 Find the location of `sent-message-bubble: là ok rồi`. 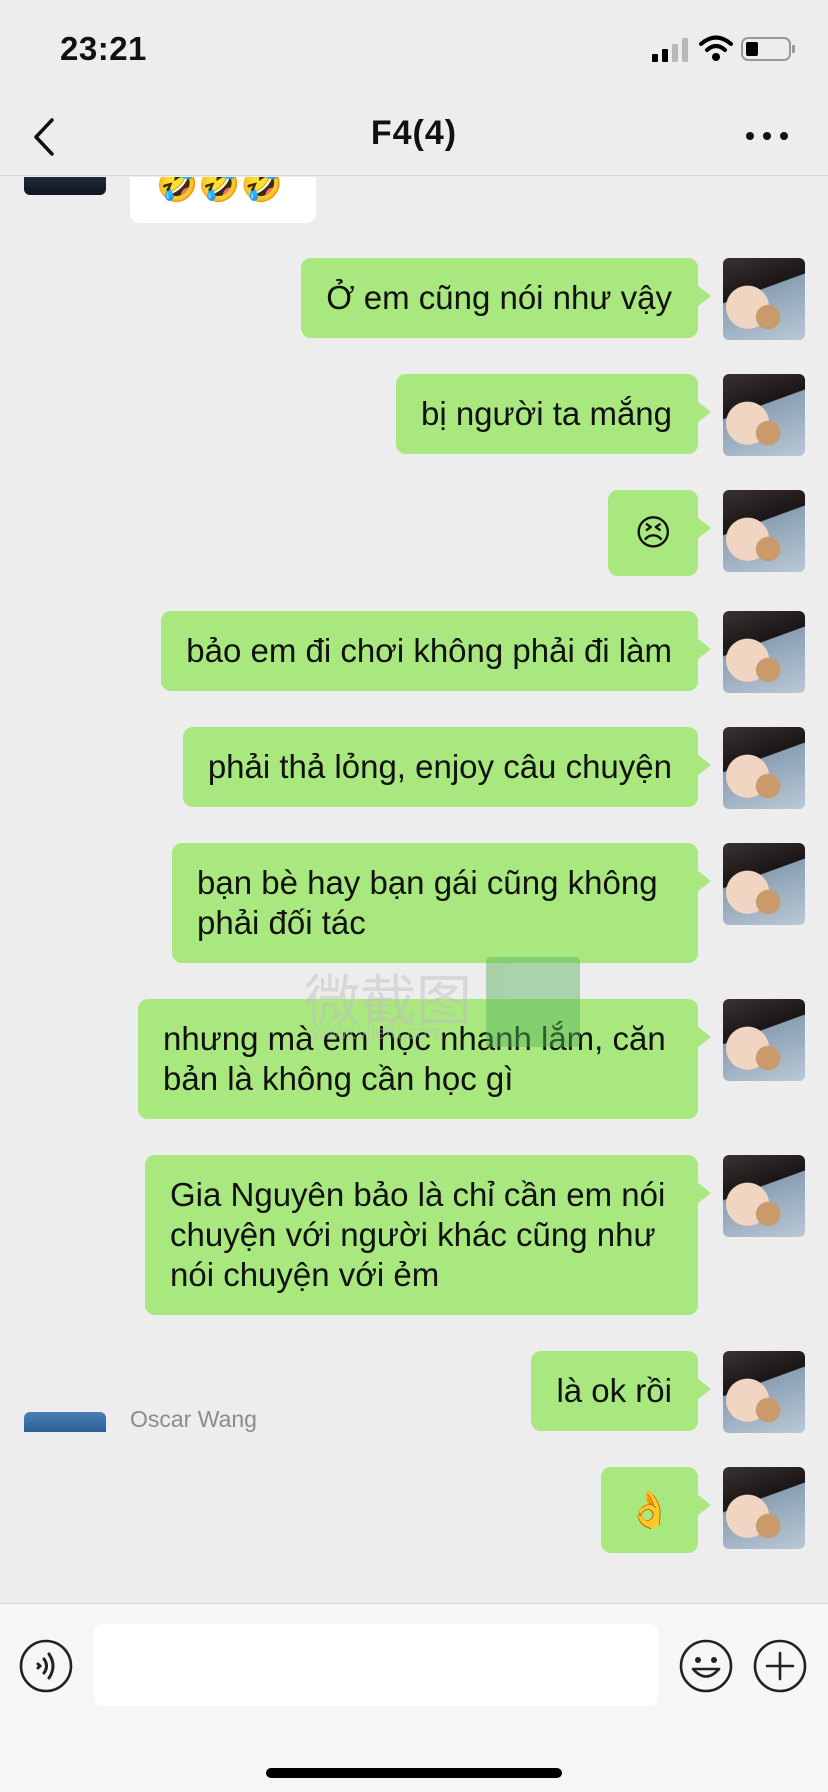

sent-message-bubble: là ok rồi is located at coordinates (621, 1391).